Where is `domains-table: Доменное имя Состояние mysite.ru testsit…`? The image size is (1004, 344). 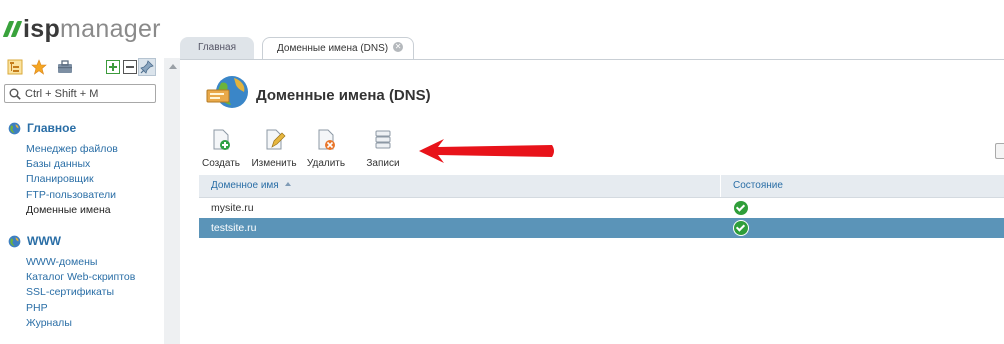
domains-table: Доменное имя Состояние mysite.ru testsit… is located at coordinates (601, 206).